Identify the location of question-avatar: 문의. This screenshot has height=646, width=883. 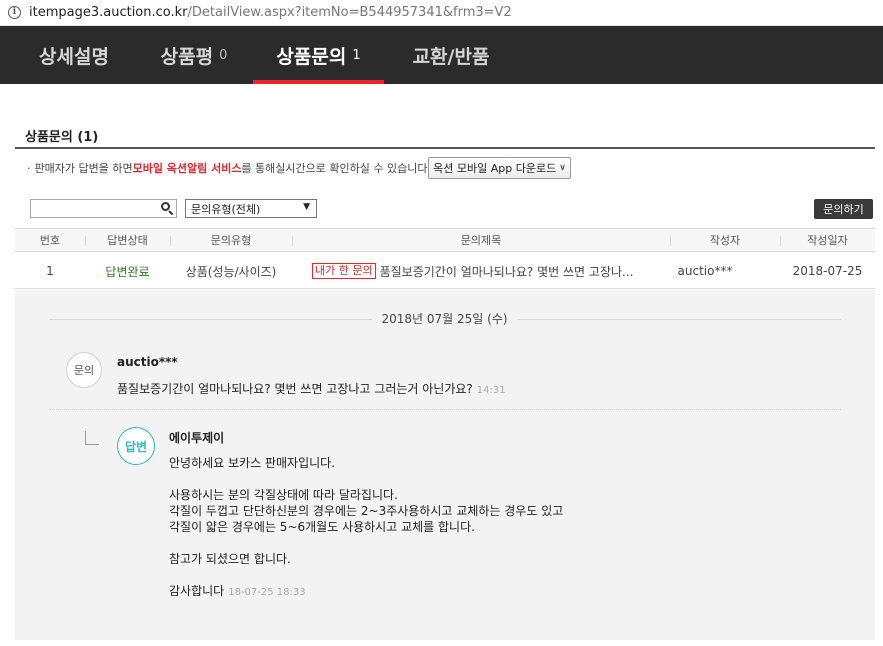
(84, 370).